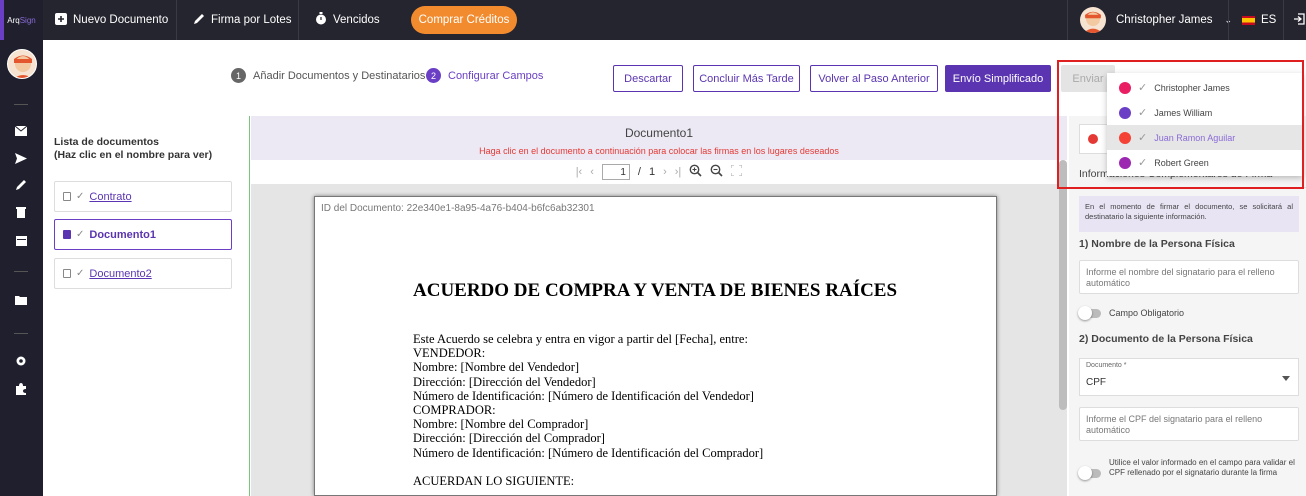 This screenshot has width=1306, height=496. Describe the element at coordinates (736, 171) in the screenshot. I see `fullscreen-icon` at that location.